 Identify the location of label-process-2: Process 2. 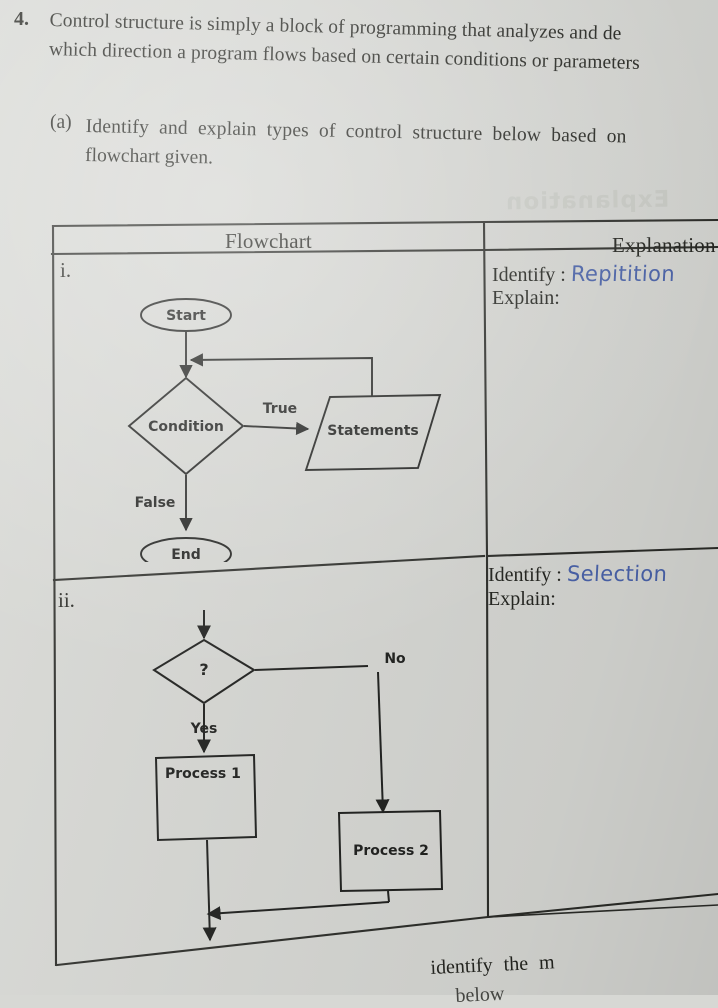
(391, 851).